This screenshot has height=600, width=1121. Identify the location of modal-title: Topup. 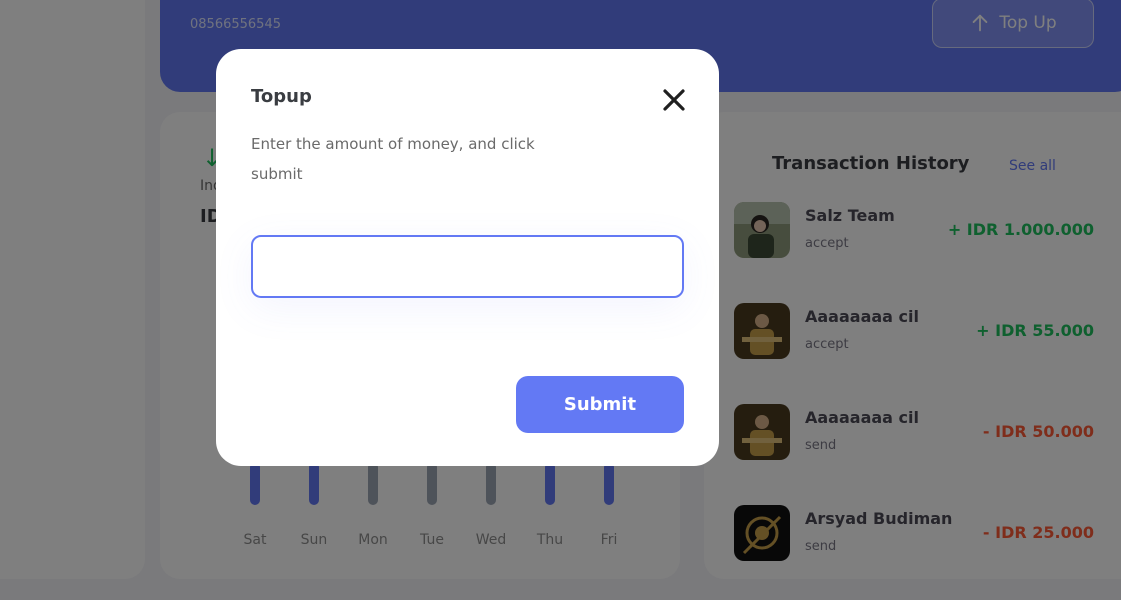
(281, 96).